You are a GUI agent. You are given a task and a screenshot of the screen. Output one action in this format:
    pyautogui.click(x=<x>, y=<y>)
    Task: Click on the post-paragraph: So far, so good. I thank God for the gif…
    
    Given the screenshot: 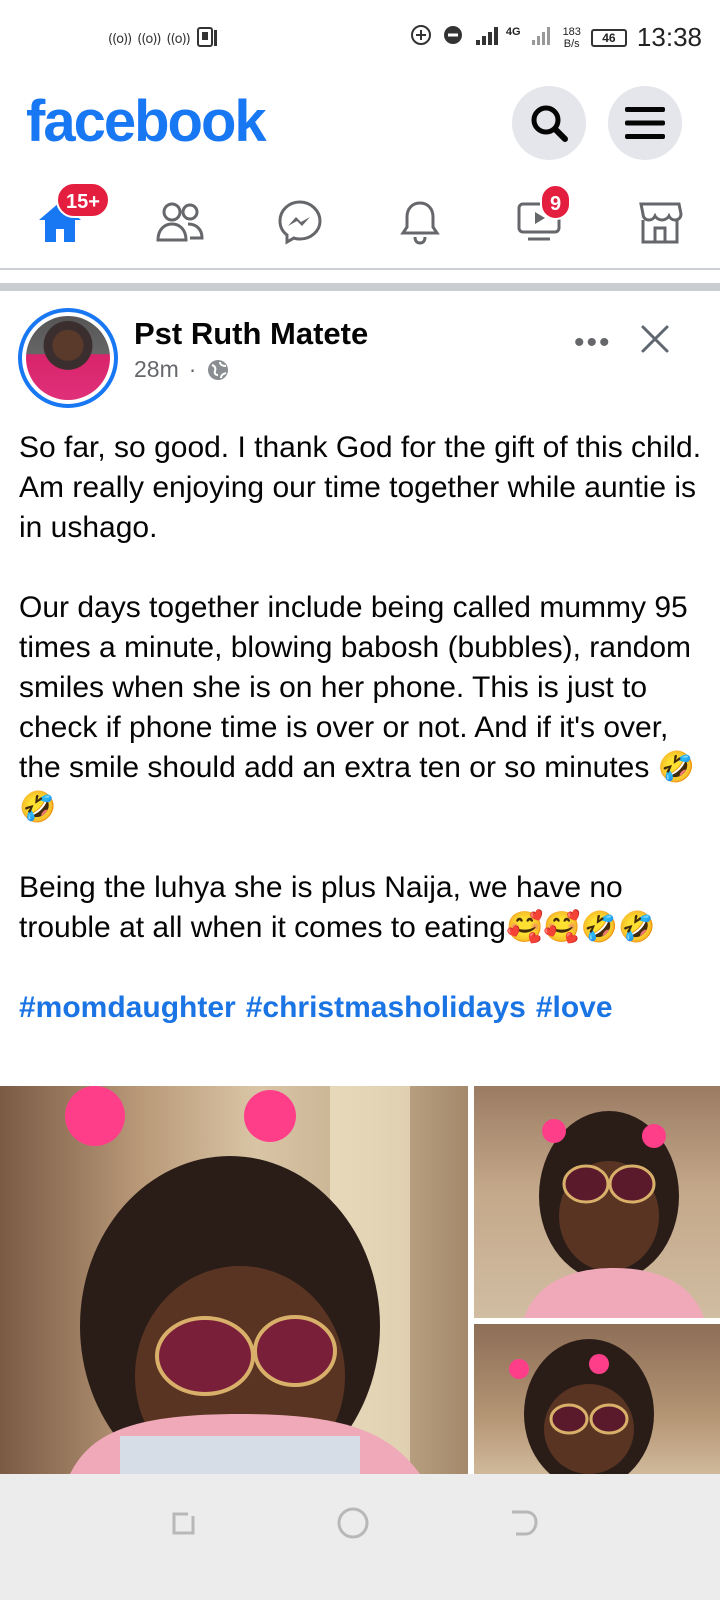 What is the action you would take?
    pyautogui.click(x=360, y=487)
    